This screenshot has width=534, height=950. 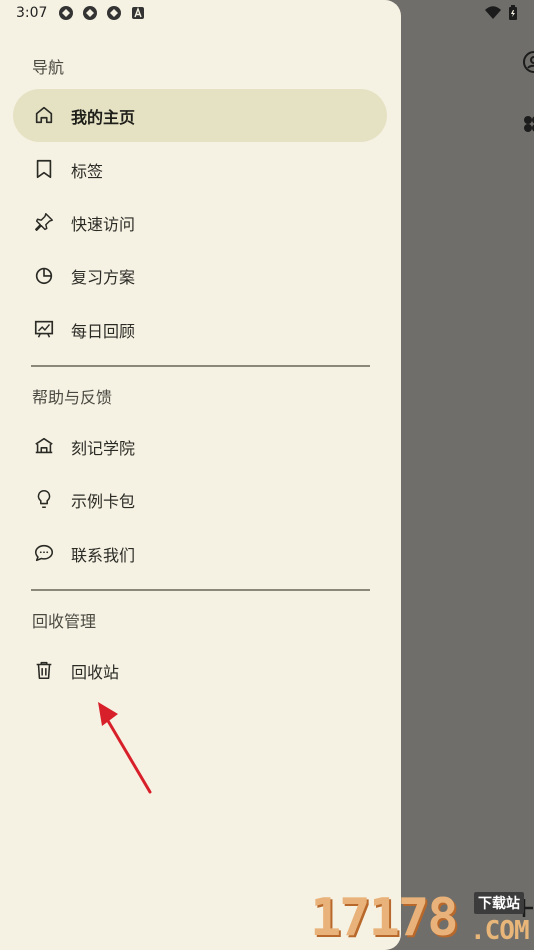 I want to click on nav-item-contact-us: 联系我们, so click(x=200, y=553).